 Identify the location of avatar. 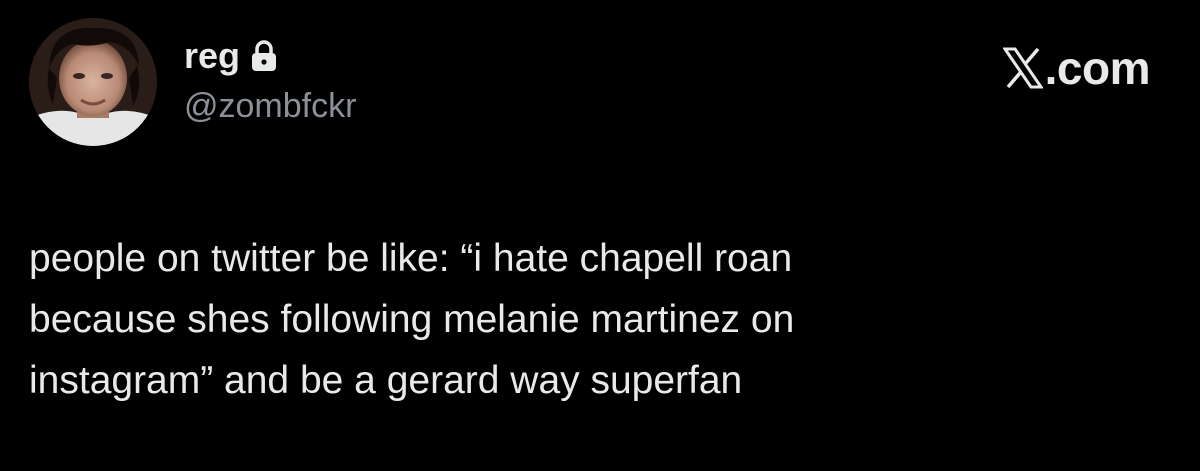
(93, 82).